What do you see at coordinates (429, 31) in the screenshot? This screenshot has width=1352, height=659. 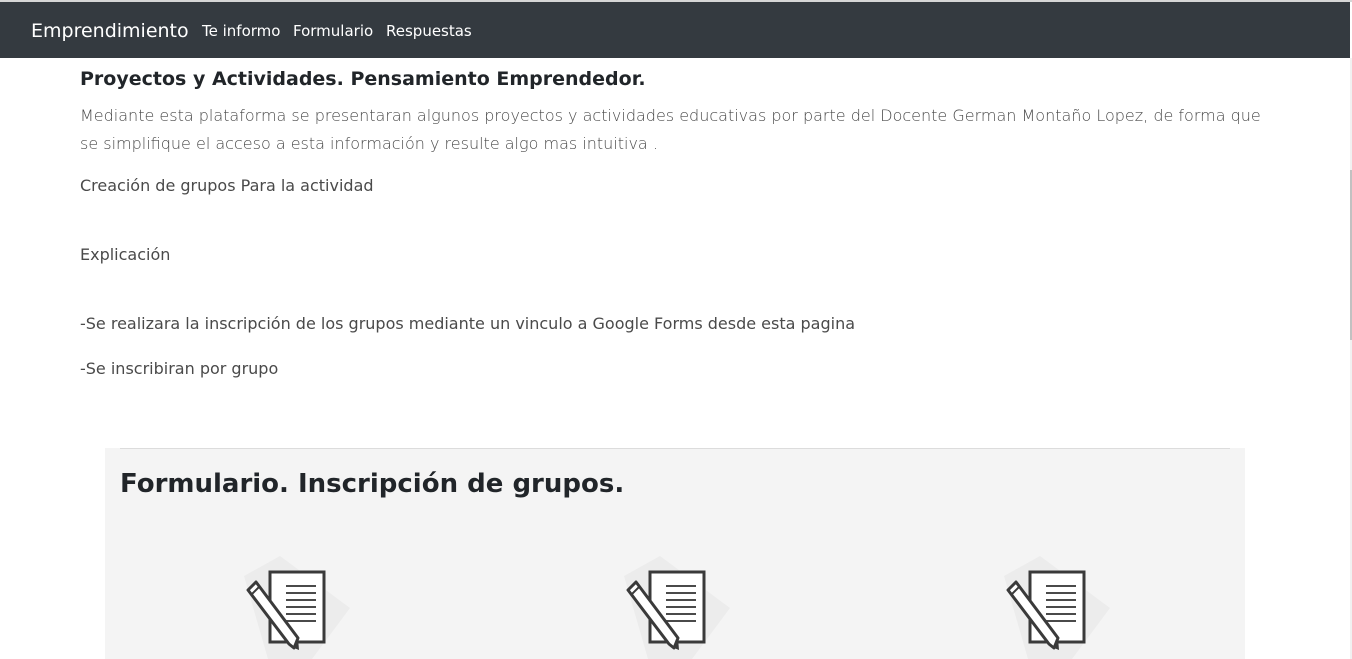 I see `nav-link-respuestas: Respuestas` at bounding box center [429, 31].